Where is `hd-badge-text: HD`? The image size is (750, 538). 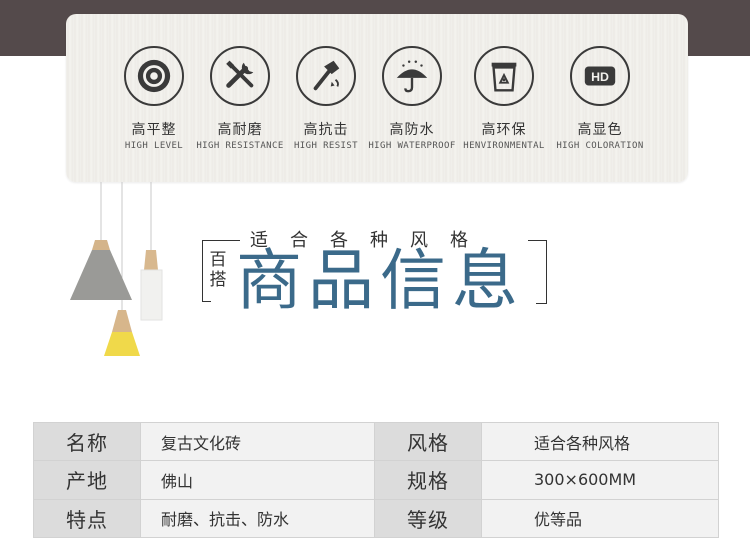
hd-badge-text: HD is located at coordinates (600, 77).